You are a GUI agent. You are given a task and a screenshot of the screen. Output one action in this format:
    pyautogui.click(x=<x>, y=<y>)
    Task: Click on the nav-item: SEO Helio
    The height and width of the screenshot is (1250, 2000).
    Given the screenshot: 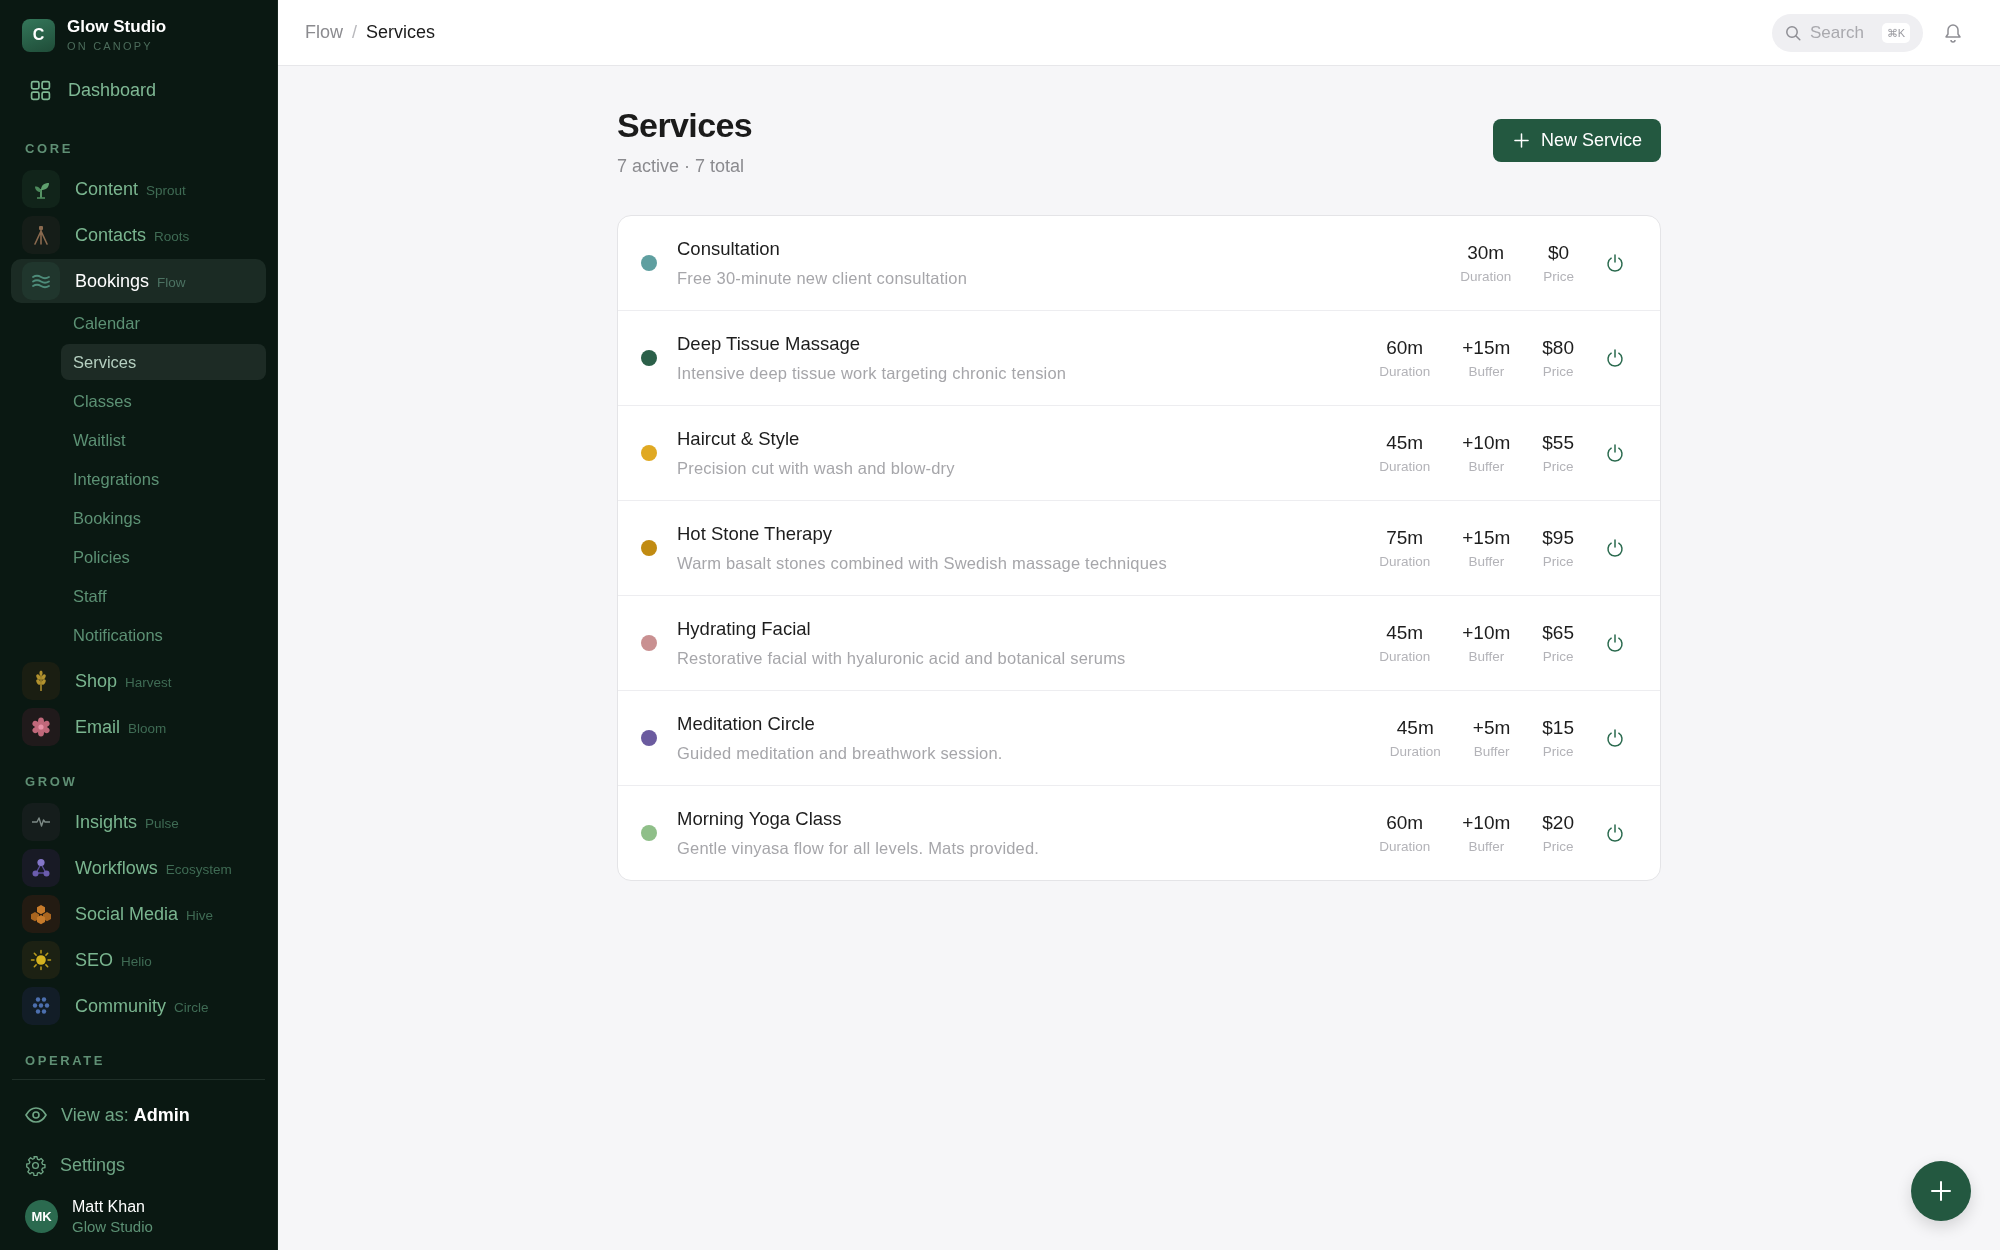 What is the action you would take?
    pyautogui.click(x=138, y=960)
    